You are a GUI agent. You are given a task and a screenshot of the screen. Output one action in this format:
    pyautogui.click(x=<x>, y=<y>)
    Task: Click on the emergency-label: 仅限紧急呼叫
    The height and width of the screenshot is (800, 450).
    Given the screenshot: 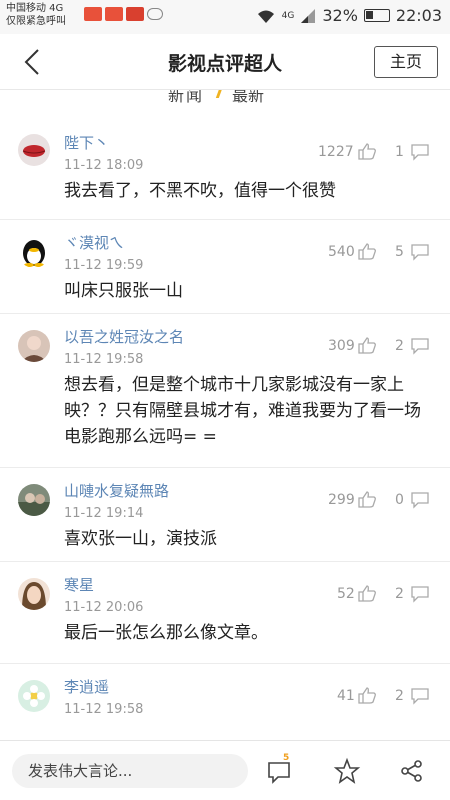 What is the action you would take?
    pyautogui.click(x=36, y=21)
    